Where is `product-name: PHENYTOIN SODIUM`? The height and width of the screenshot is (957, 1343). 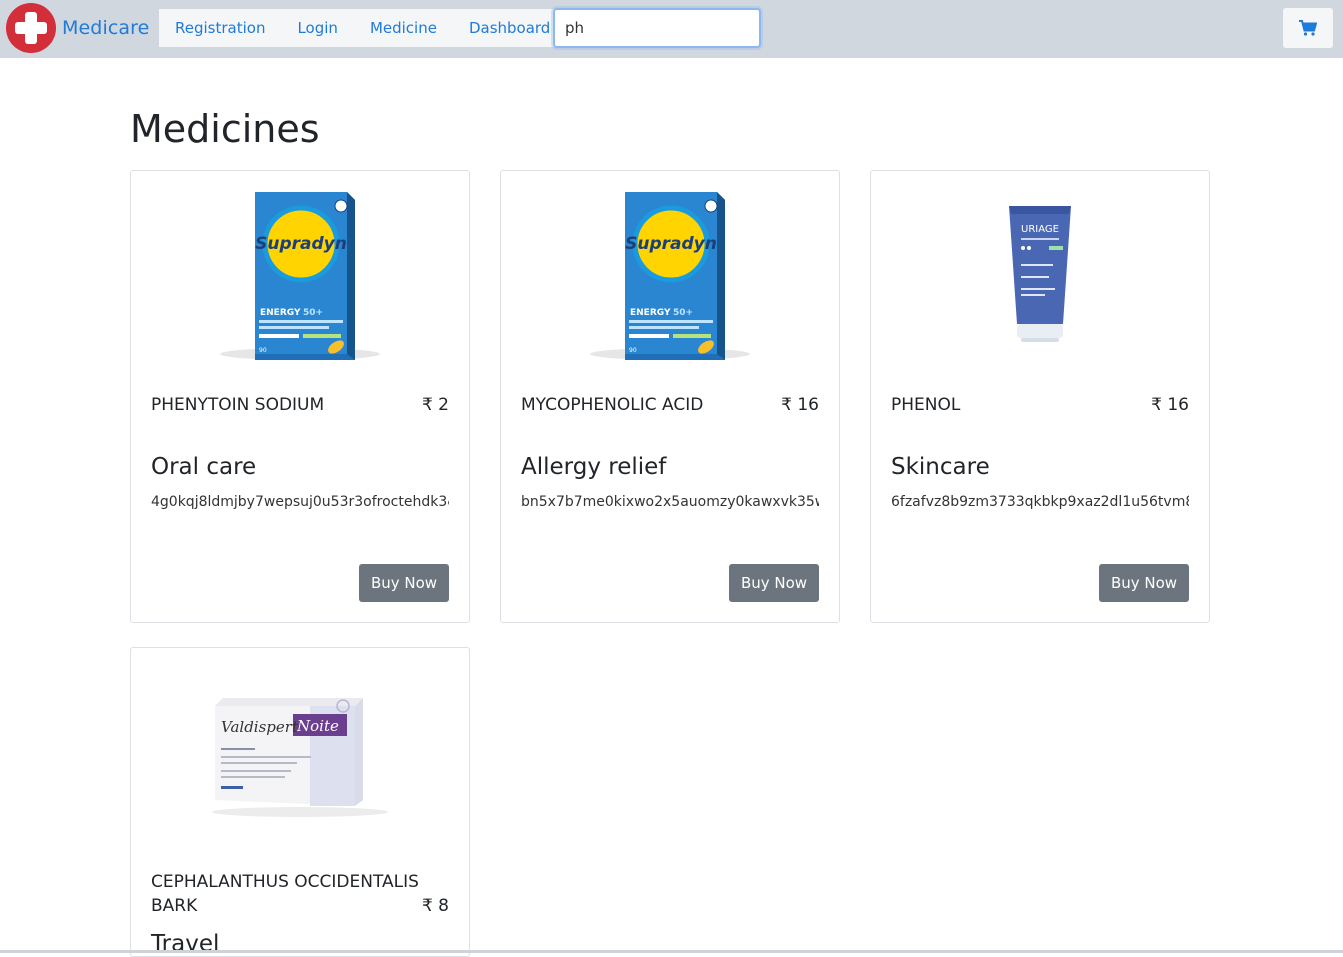 product-name: PHENYTOIN SODIUM is located at coordinates (238, 405).